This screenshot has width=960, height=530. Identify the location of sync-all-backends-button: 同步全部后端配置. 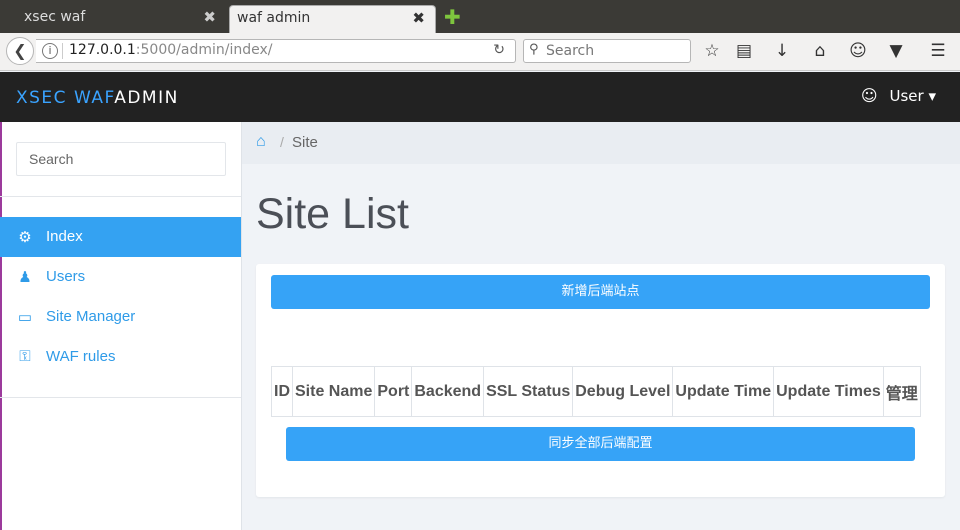
(600, 444).